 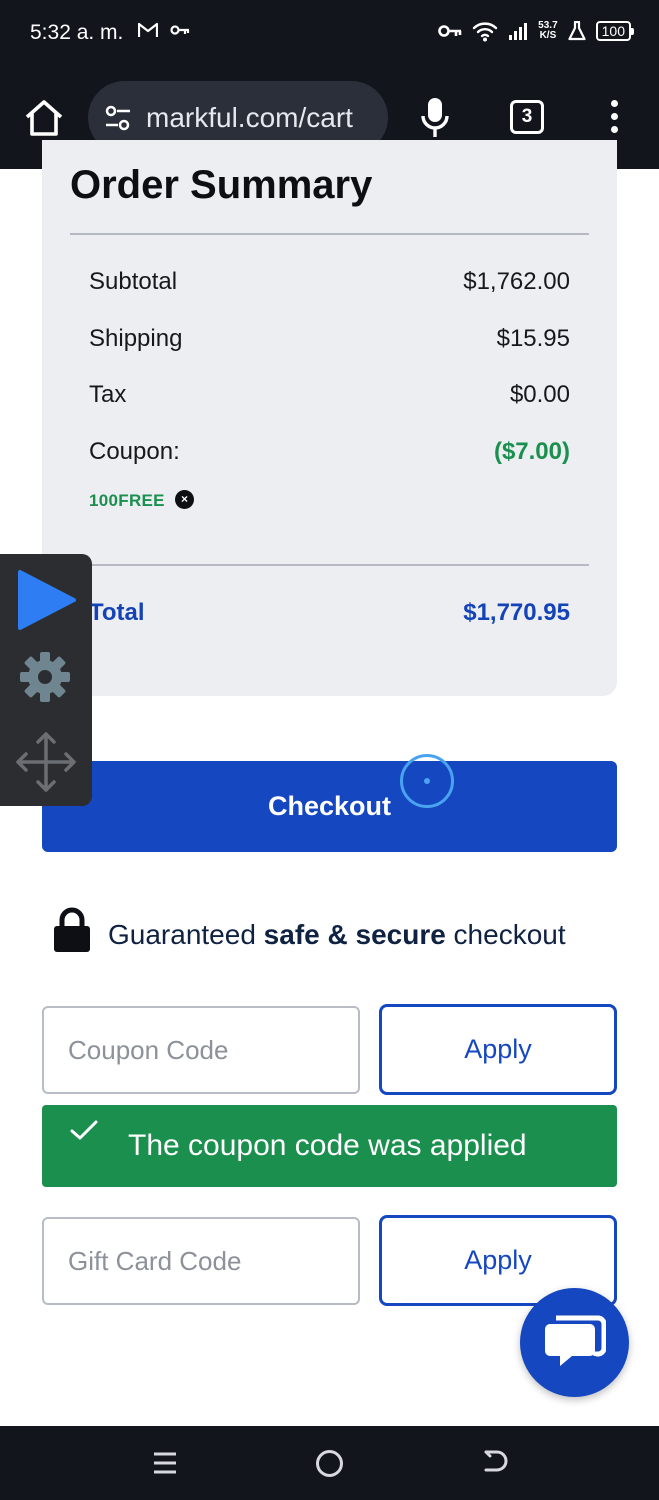 What do you see at coordinates (201, 1261) in the screenshot?
I see `gift-card-code-input` at bounding box center [201, 1261].